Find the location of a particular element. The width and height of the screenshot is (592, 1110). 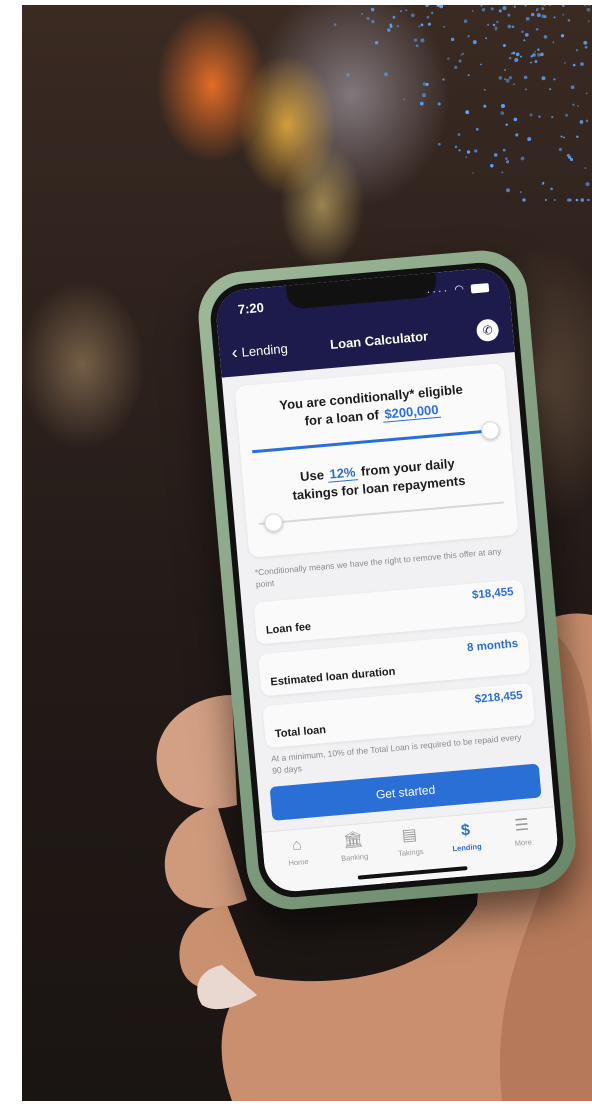

slider-fill is located at coordinates (371, 441).